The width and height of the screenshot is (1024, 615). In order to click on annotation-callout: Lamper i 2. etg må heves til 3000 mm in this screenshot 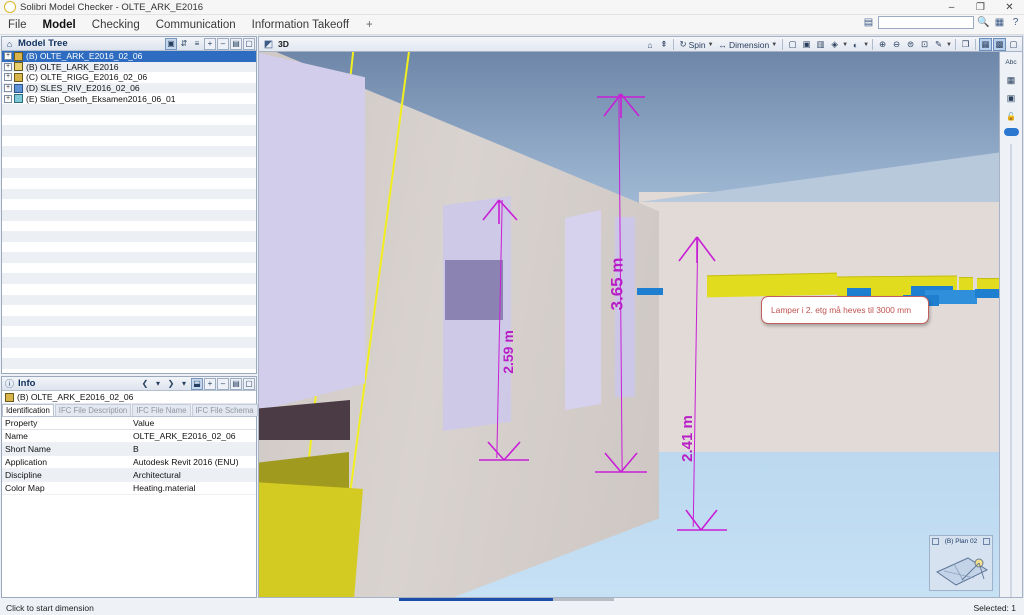, I will do `click(845, 310)`.